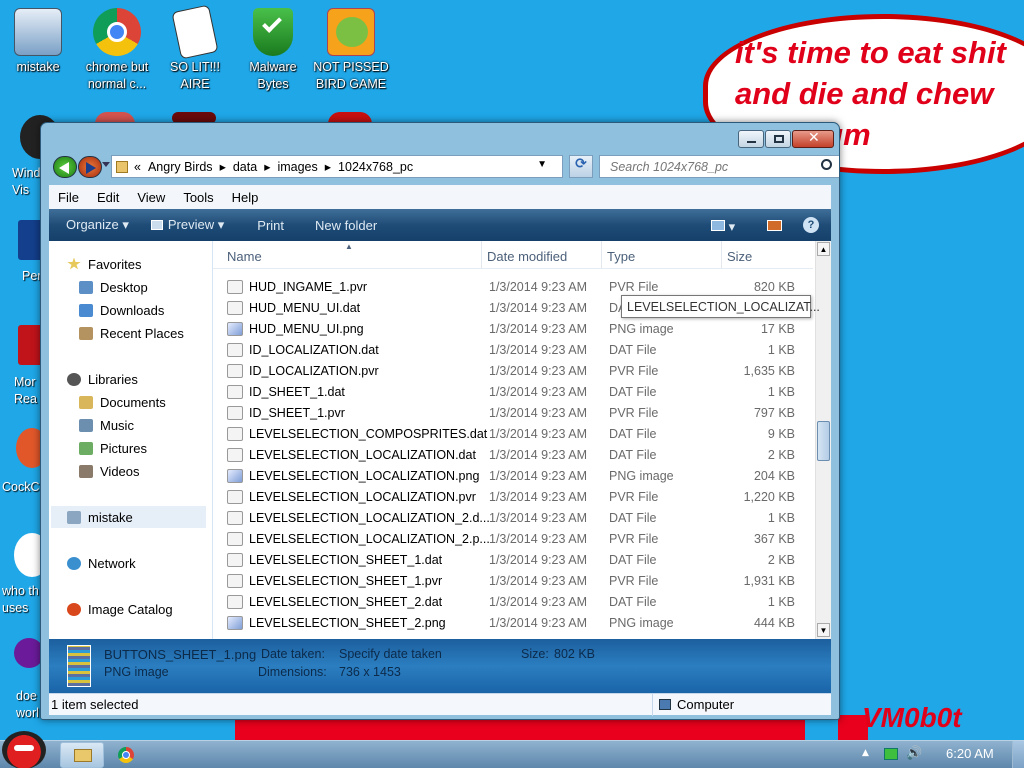  Describe the element at coordinates (914, 753) in the screenshot. I see `volume-icon: 🔊` at that location.